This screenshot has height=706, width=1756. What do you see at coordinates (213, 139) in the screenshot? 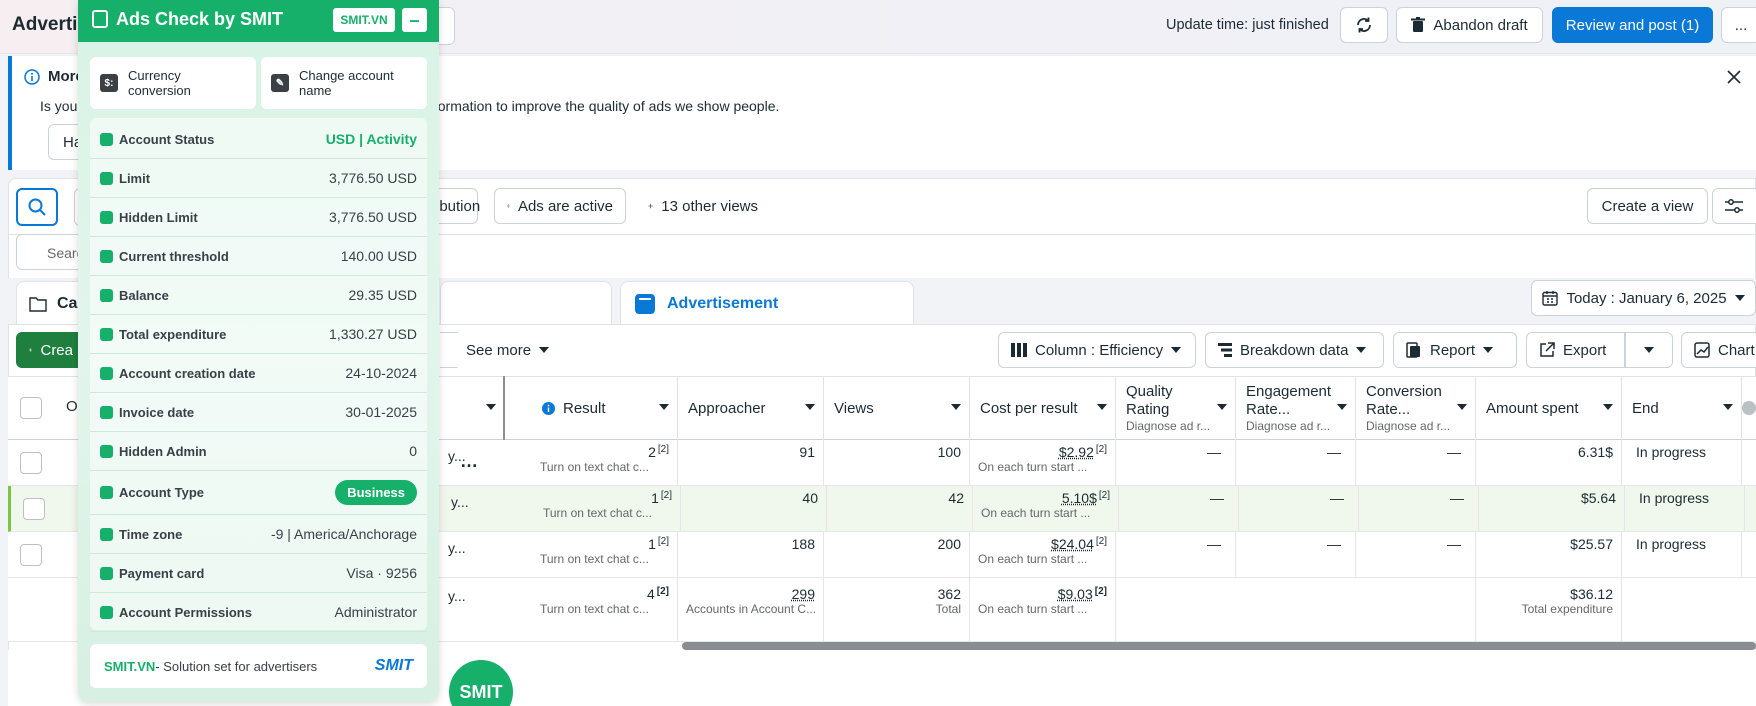
I see `smit-info-label: Account Status` at bounding box center [213, 139].